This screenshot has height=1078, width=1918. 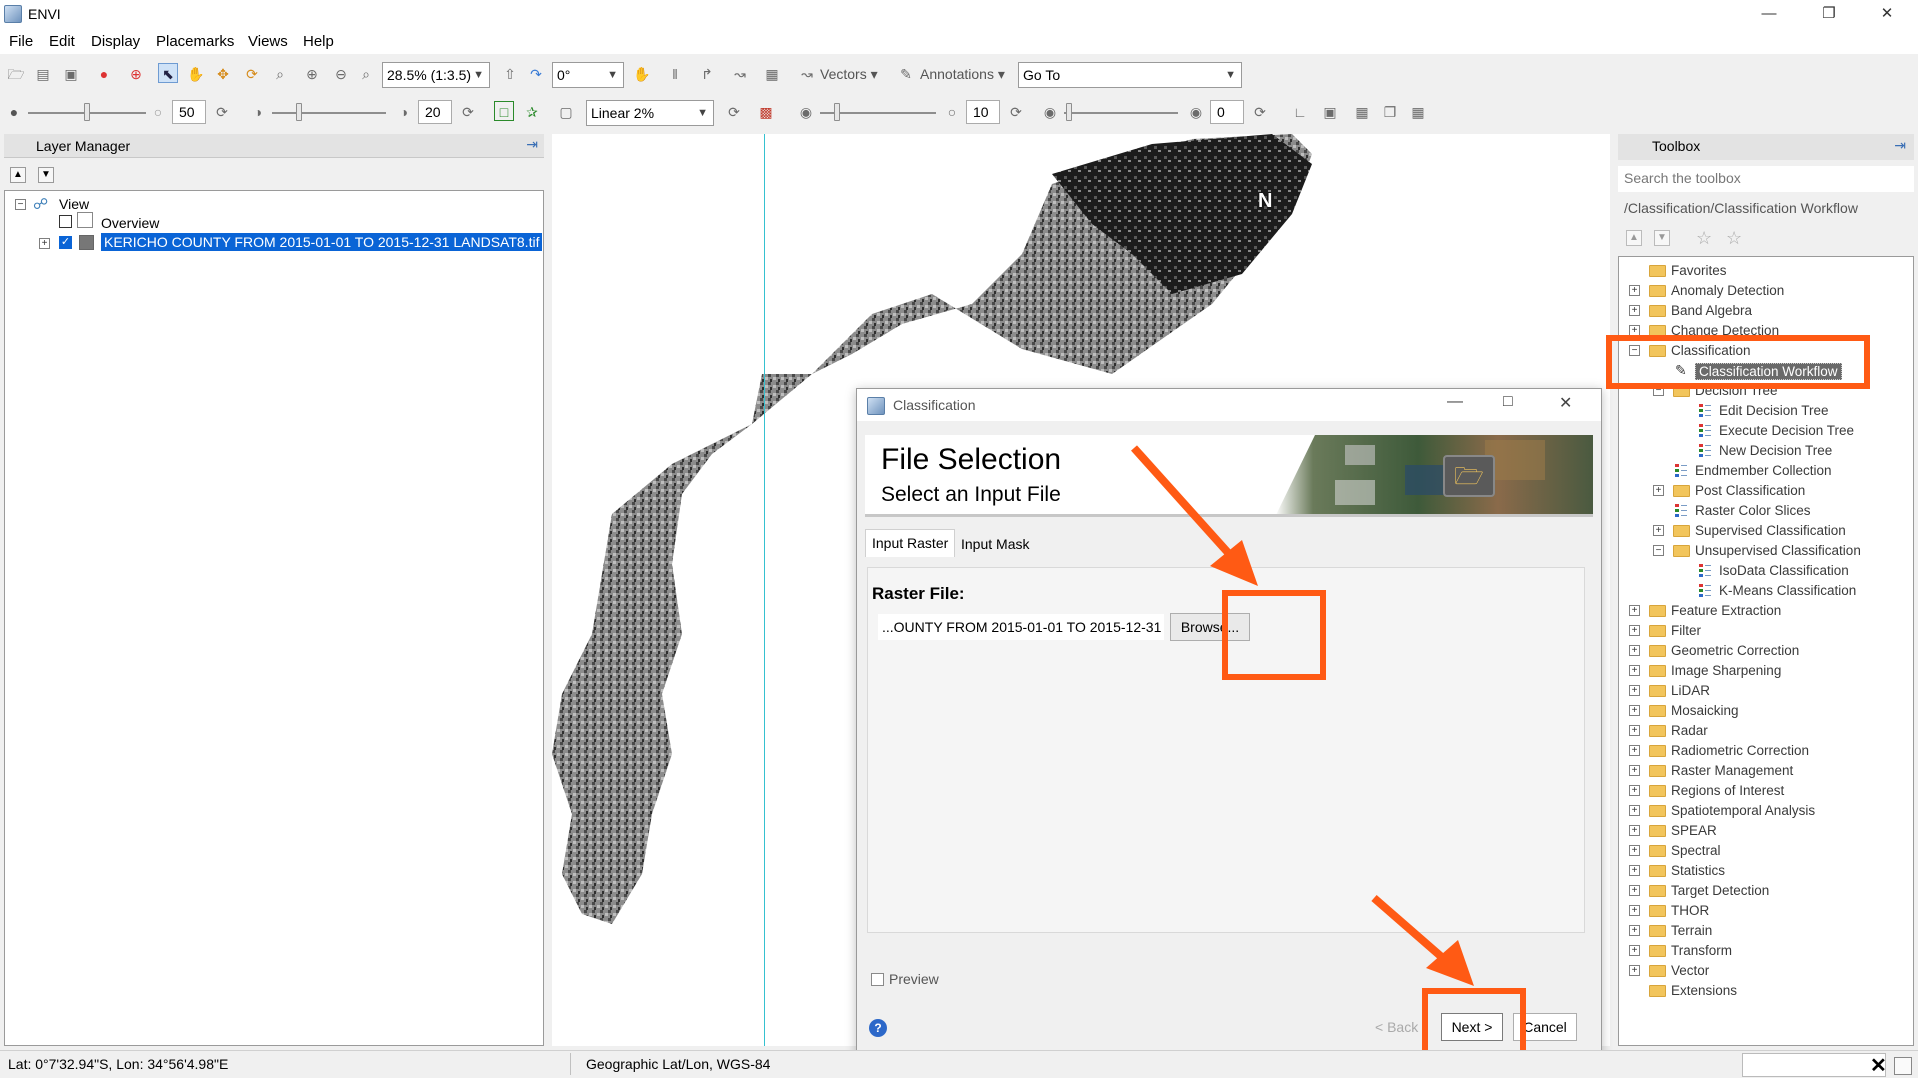 What do you see at coordinates (1887, 14) in the screenshot?
I see `close-window-button: ✕` at bounding box center [1887, 14].